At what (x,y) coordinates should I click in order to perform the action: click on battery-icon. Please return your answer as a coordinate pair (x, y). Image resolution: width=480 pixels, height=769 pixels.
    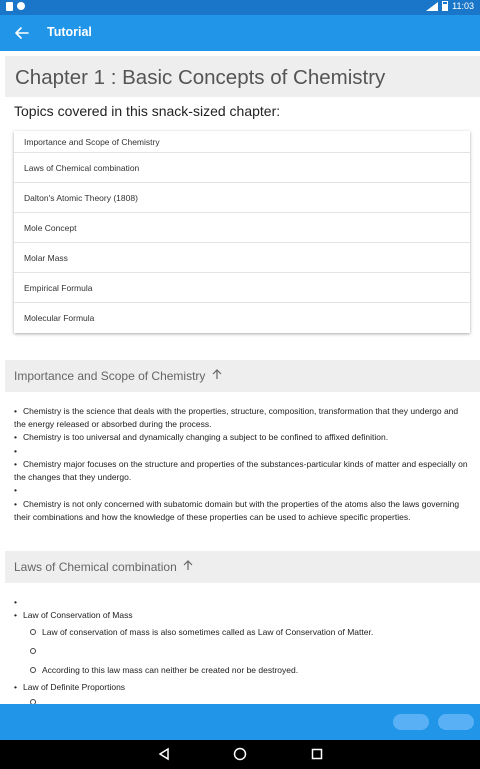
    Looking at the image, I should click on (445, 6).